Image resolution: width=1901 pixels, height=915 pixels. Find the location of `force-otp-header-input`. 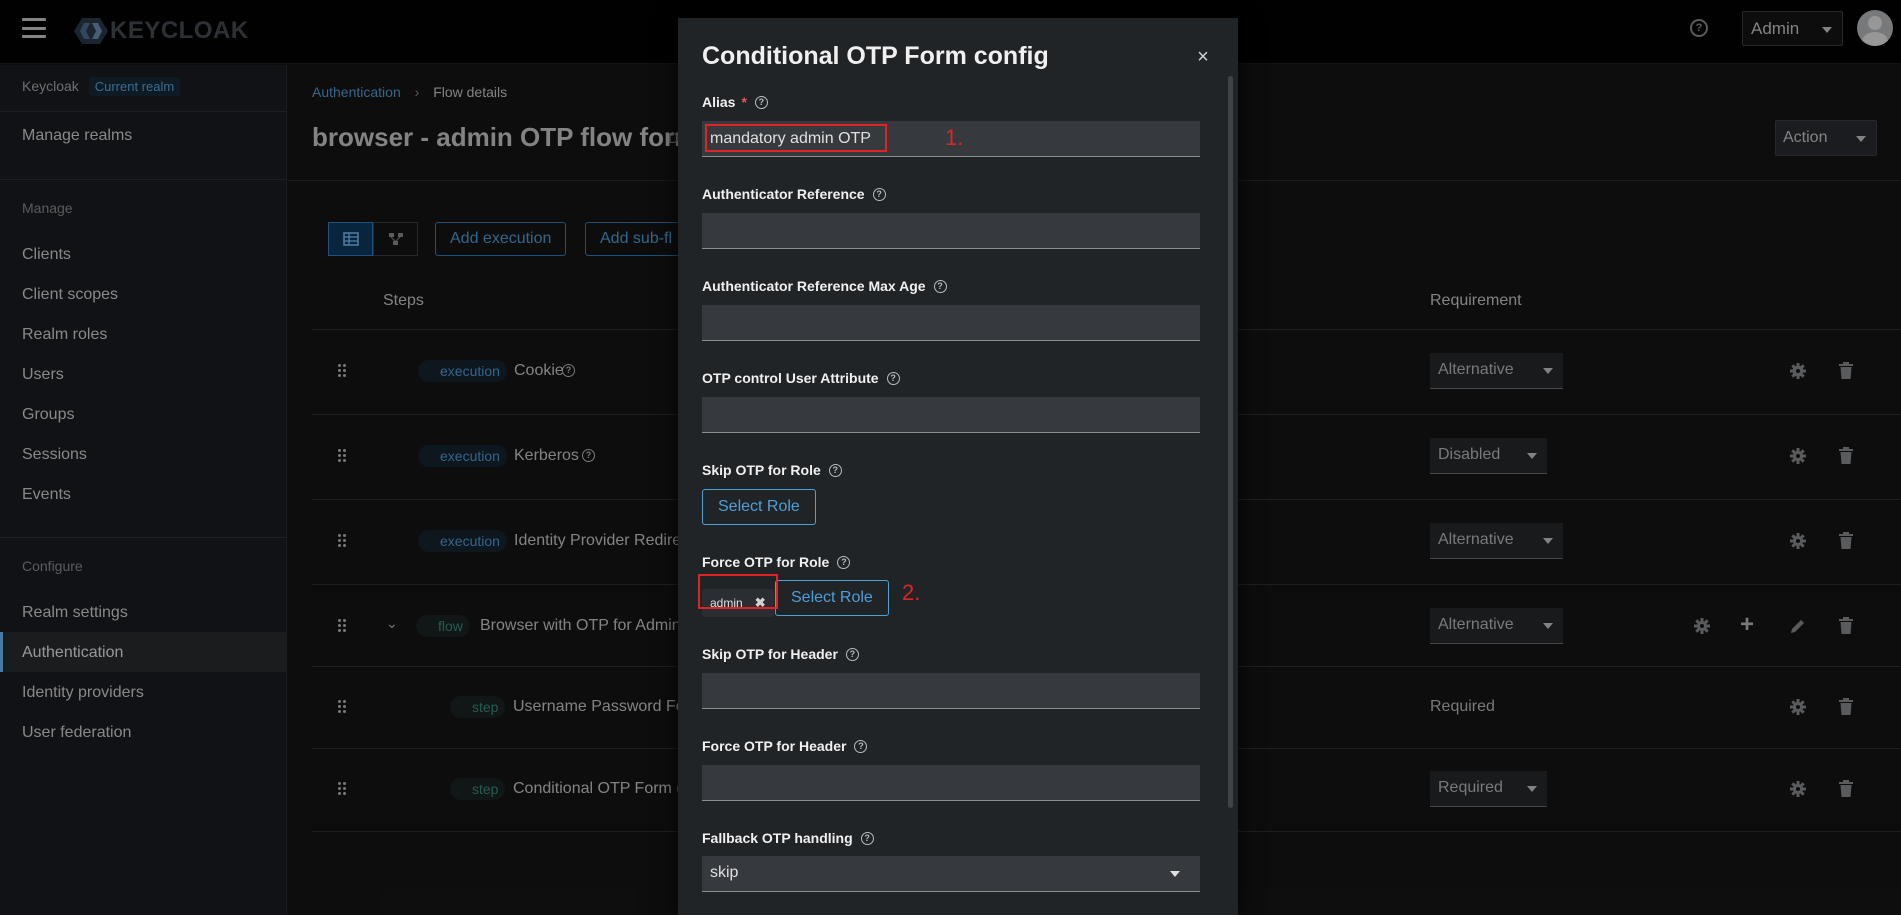

force-otp-header-input is located at coordinates (951, 783).